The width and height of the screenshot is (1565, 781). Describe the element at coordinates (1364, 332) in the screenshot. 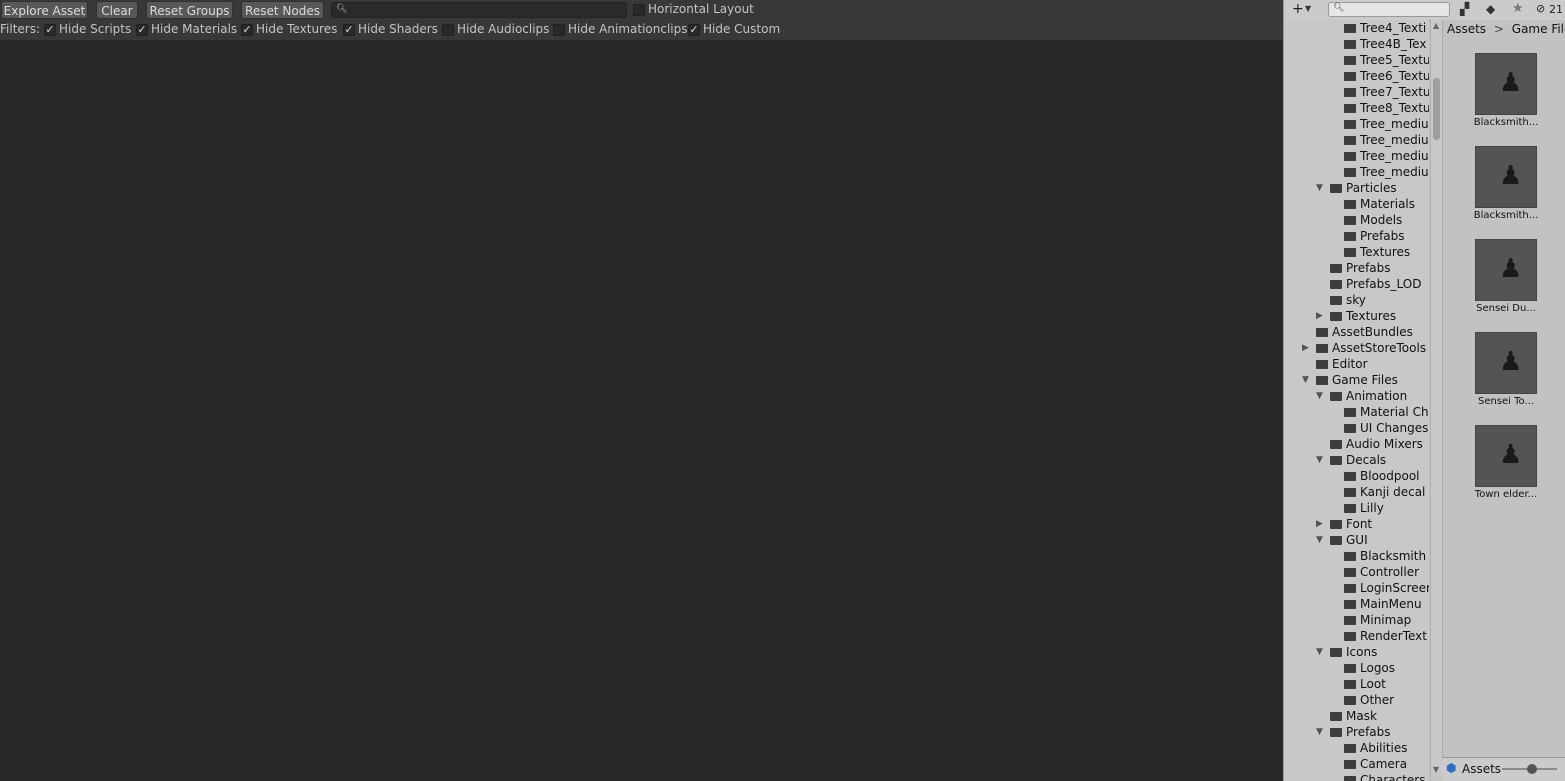

I see `folder-tree-item: AssetBundles` at that location.